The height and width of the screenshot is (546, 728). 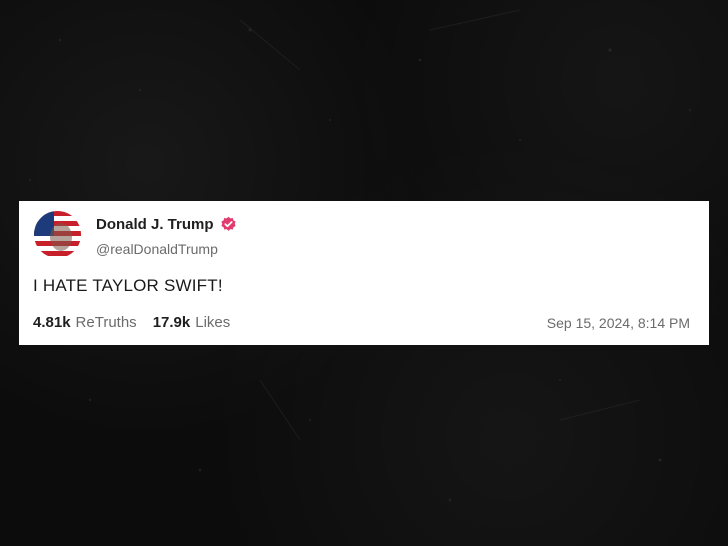 What do you see at coordinates (192, 322) in the screenshot?
I see `likes-stat: 17.9k Likes` at bounding box center [192, 322].